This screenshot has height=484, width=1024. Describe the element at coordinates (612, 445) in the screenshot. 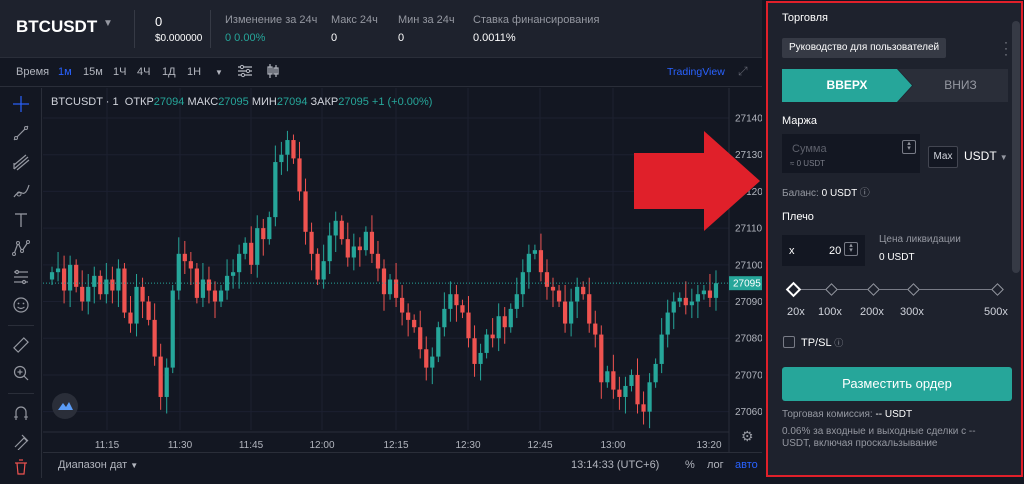

I see `x-tick-label: 13:00` at that location.